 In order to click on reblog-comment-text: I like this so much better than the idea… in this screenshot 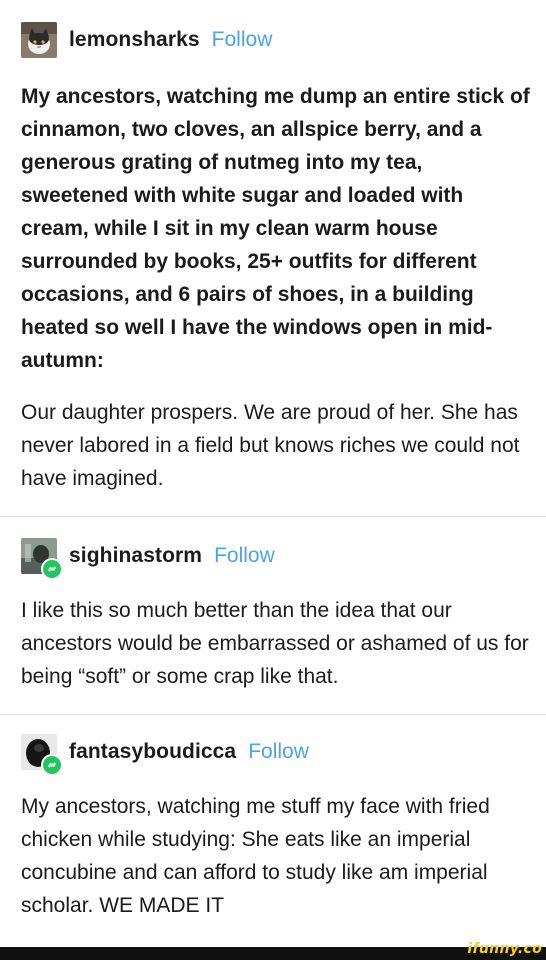, I will do `click(275, 643)`.